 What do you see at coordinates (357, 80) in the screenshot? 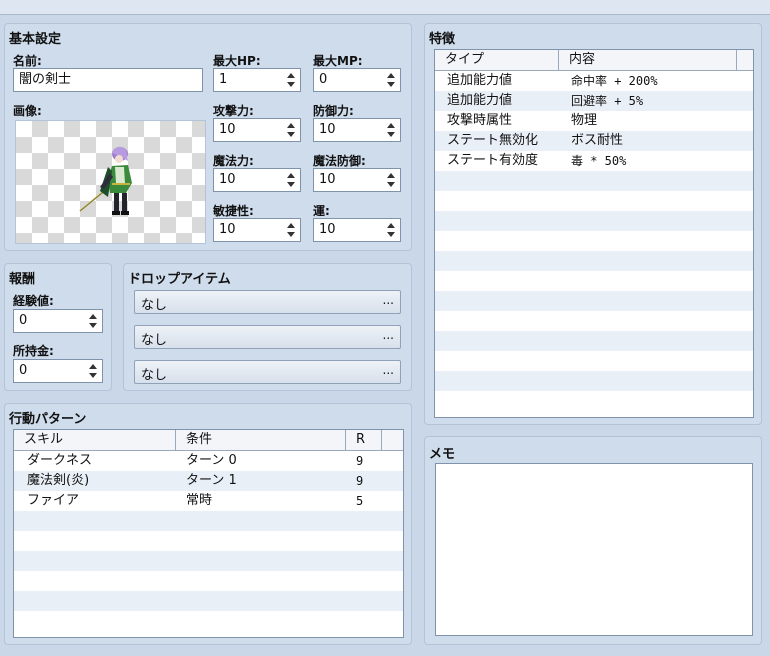
I see `max-mp-spinner: 0` at bounding box center [357, 80].